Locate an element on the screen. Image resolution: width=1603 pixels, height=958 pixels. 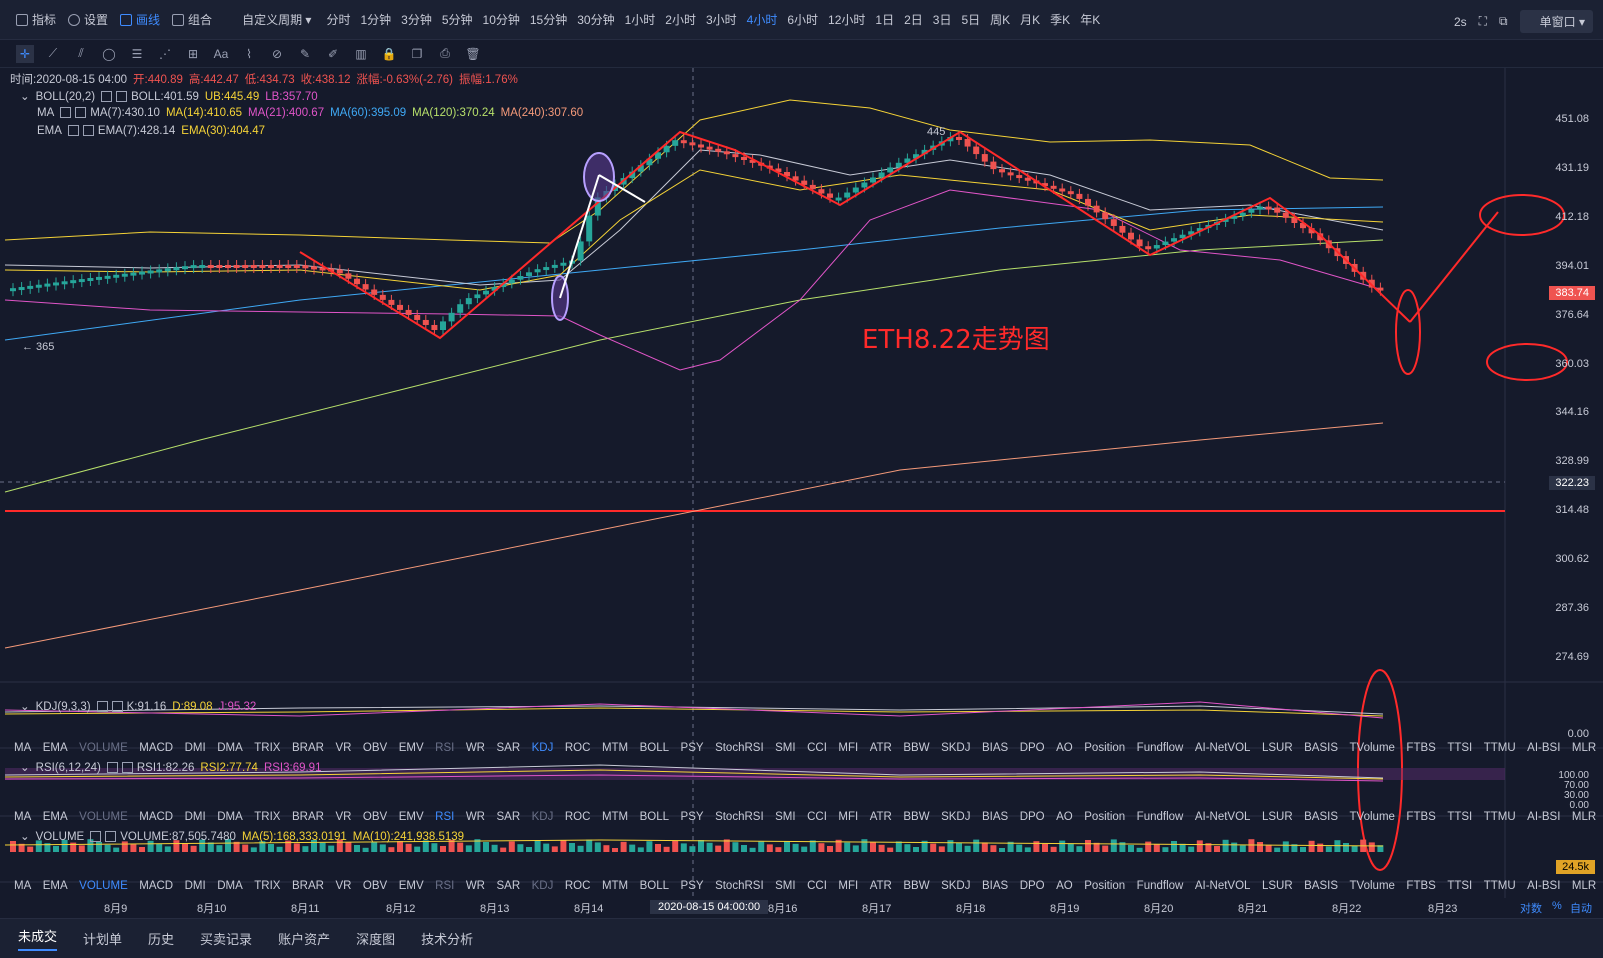
period-8: 2小时 is located at coordinates (680, 19).